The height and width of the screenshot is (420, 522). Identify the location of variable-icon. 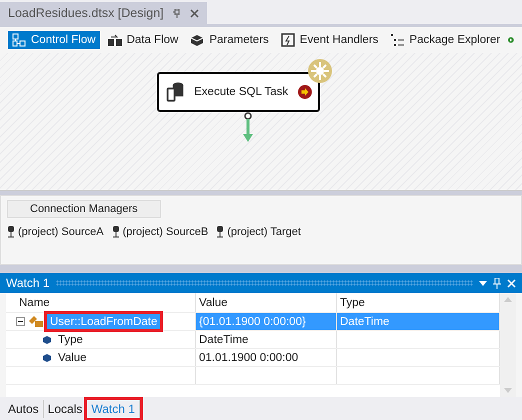
(36, 321).